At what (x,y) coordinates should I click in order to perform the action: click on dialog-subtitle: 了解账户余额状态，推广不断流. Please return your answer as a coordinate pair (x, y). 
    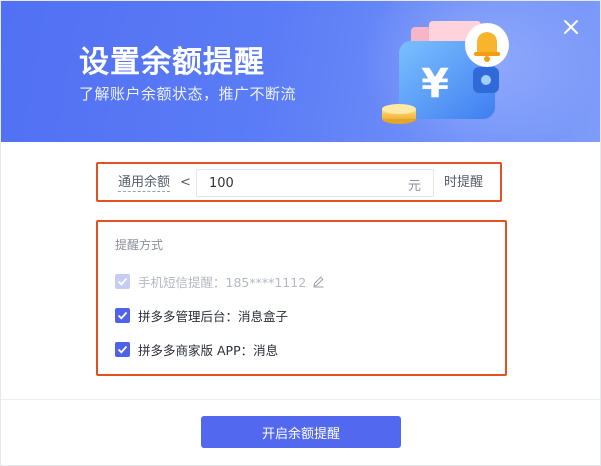
    Looking at the image, I should click on (188, 94).